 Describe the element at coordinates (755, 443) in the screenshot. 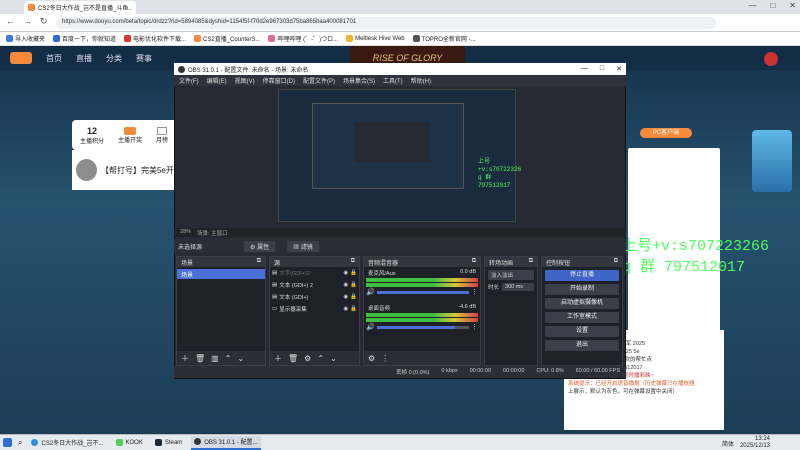

I see `system-clock: 13:24 2025/12/13` at that location.